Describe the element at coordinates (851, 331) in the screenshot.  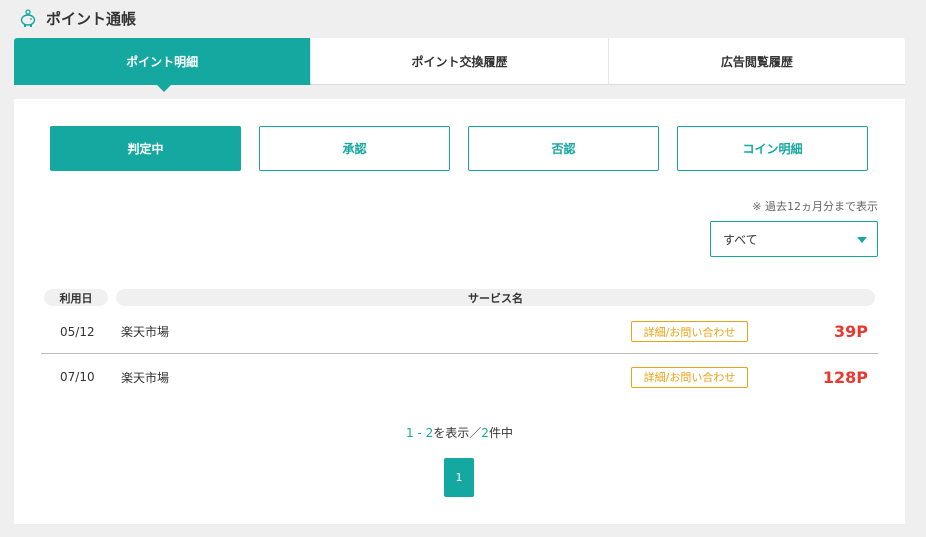
I see `row-points: 39P` at that location.